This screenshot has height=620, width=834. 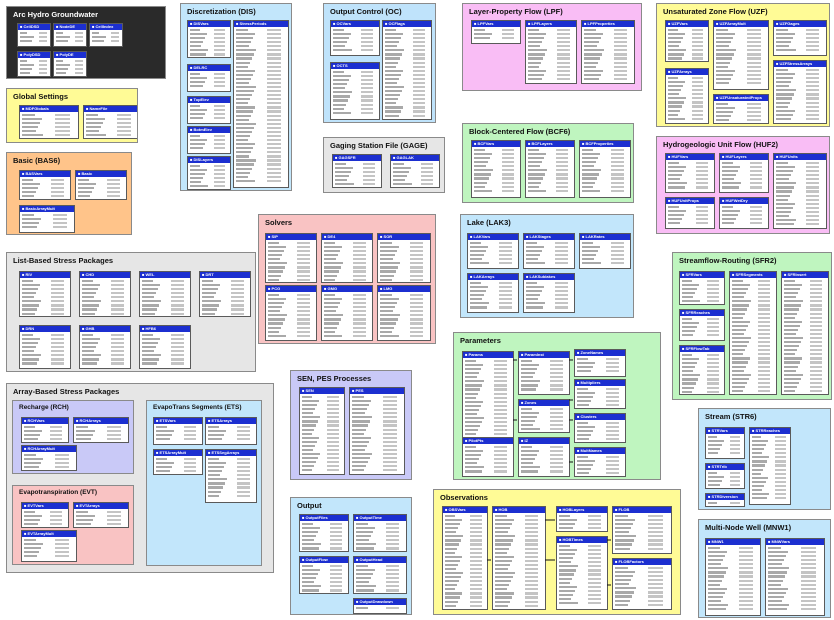 I want to click on package-title: Observations, so click(x=464, y=497).